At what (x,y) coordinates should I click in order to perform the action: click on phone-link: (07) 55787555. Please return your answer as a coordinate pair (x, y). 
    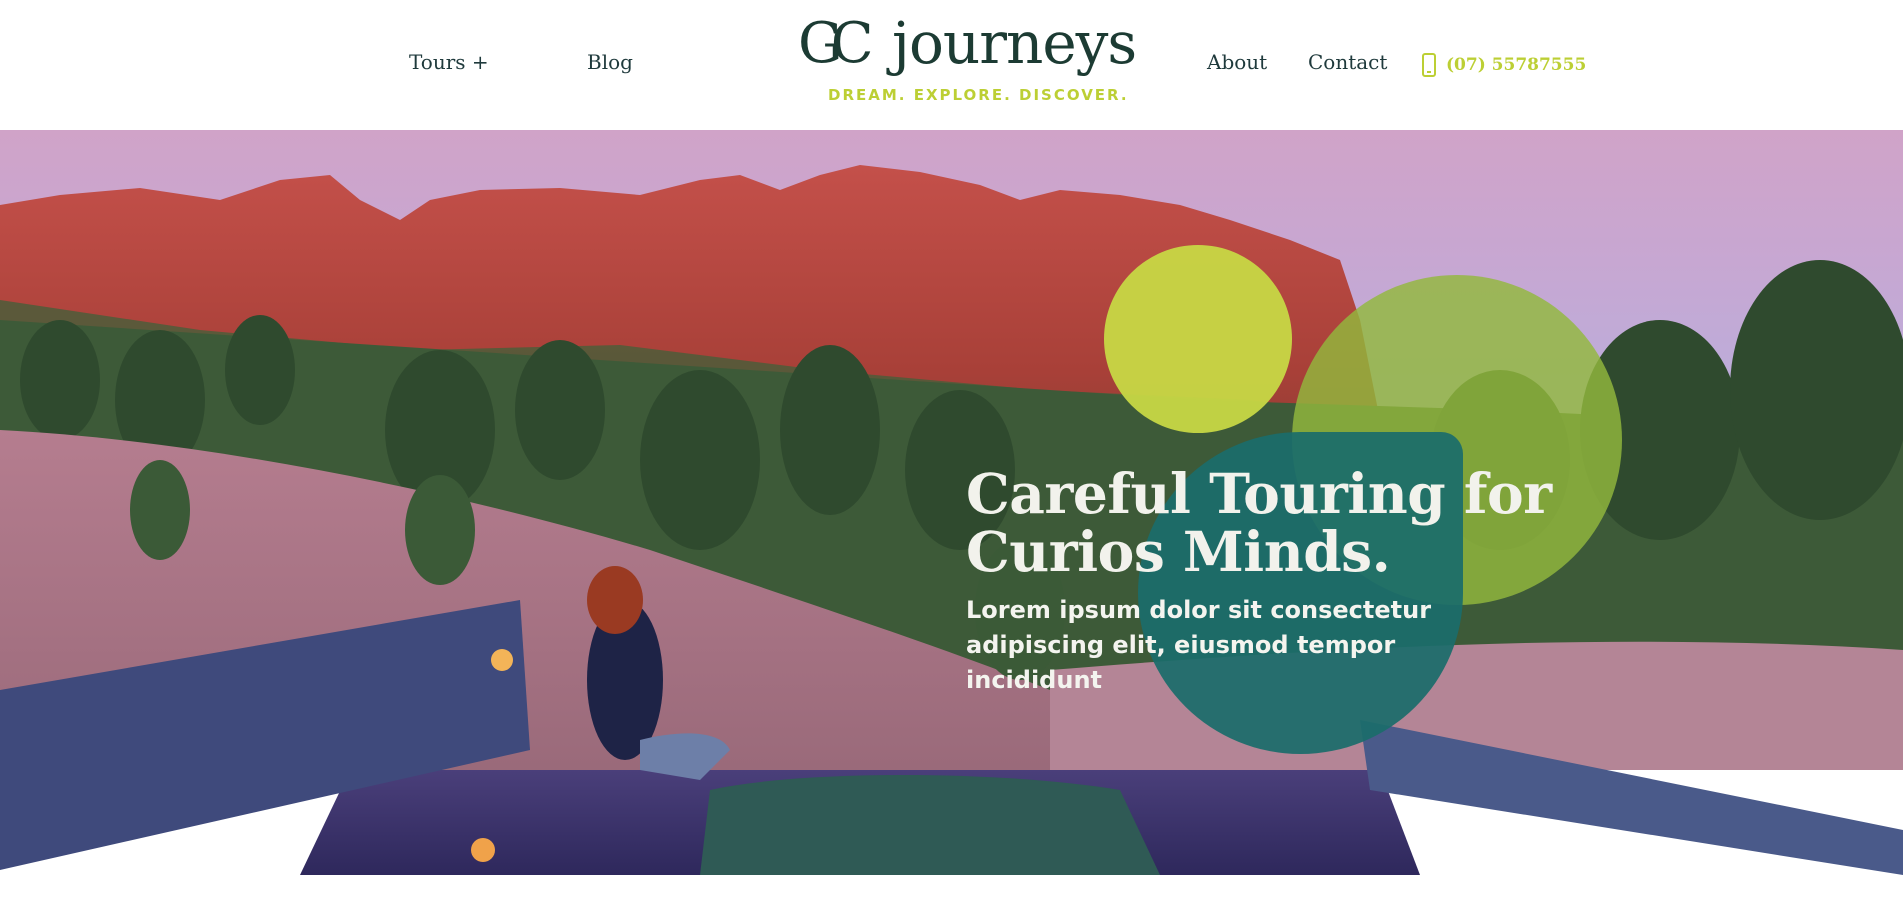
    Looking at the image, I should click on (1504, 65).